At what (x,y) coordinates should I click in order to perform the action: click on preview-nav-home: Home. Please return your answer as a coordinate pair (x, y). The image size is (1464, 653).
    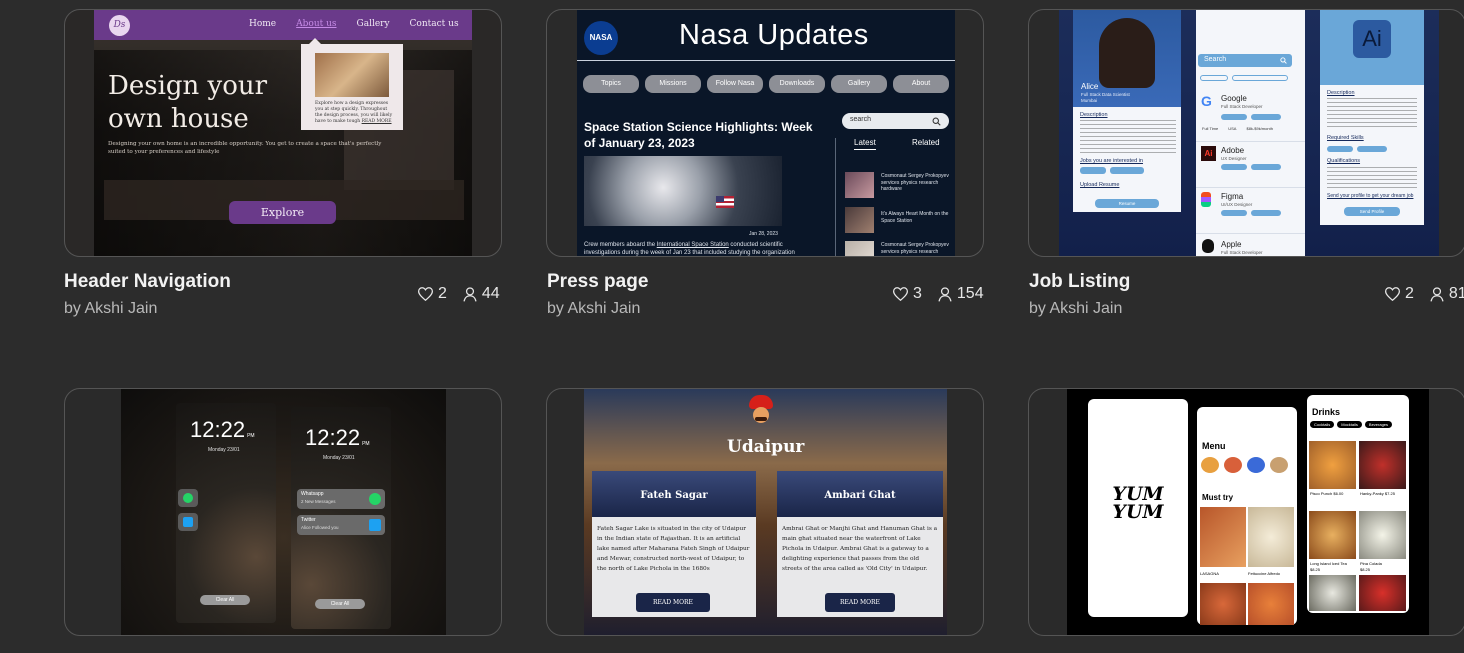
    Looking at the image, I should click on (263, 24).